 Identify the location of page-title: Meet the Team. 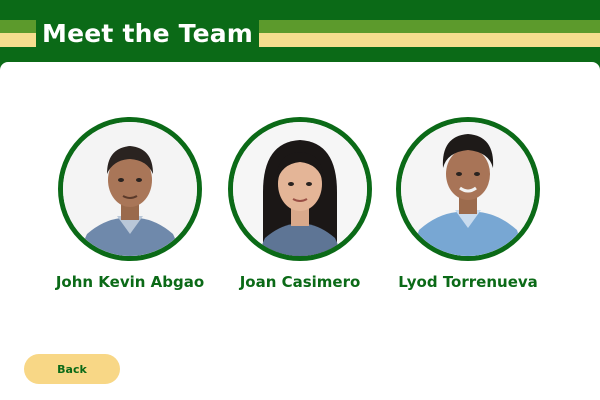
(148, 33).